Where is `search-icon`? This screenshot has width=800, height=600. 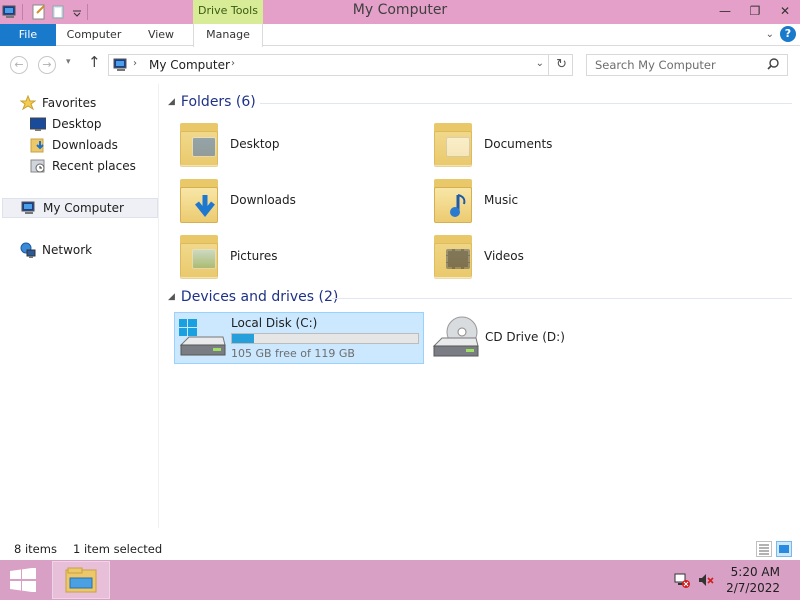 search-icon is located at coordinates (773, 65).